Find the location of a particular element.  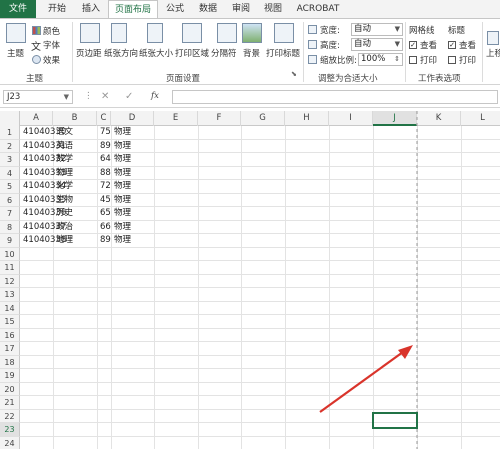

cell-b5: 化学 is located at coordinates (64, 187).